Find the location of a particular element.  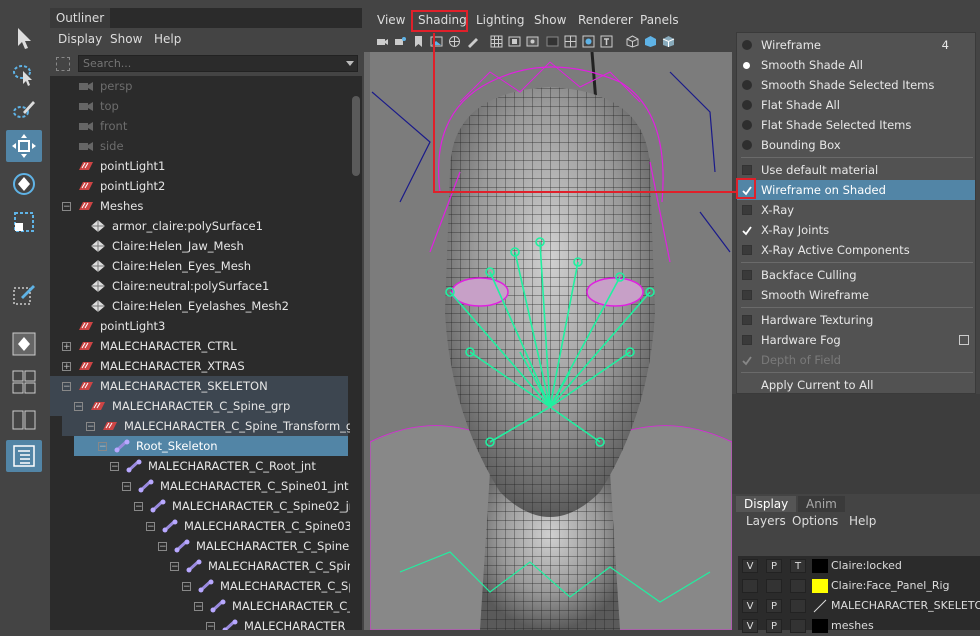

layout-single-icon is located at coordinates (24, 344).